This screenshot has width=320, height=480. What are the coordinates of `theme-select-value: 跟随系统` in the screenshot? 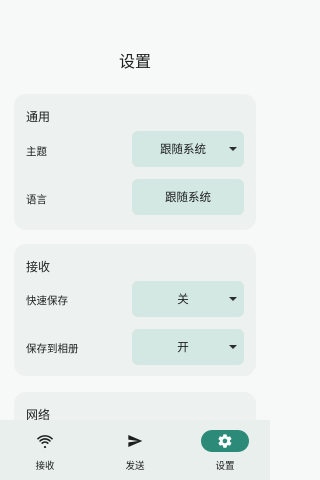 It's located at (183, 149).